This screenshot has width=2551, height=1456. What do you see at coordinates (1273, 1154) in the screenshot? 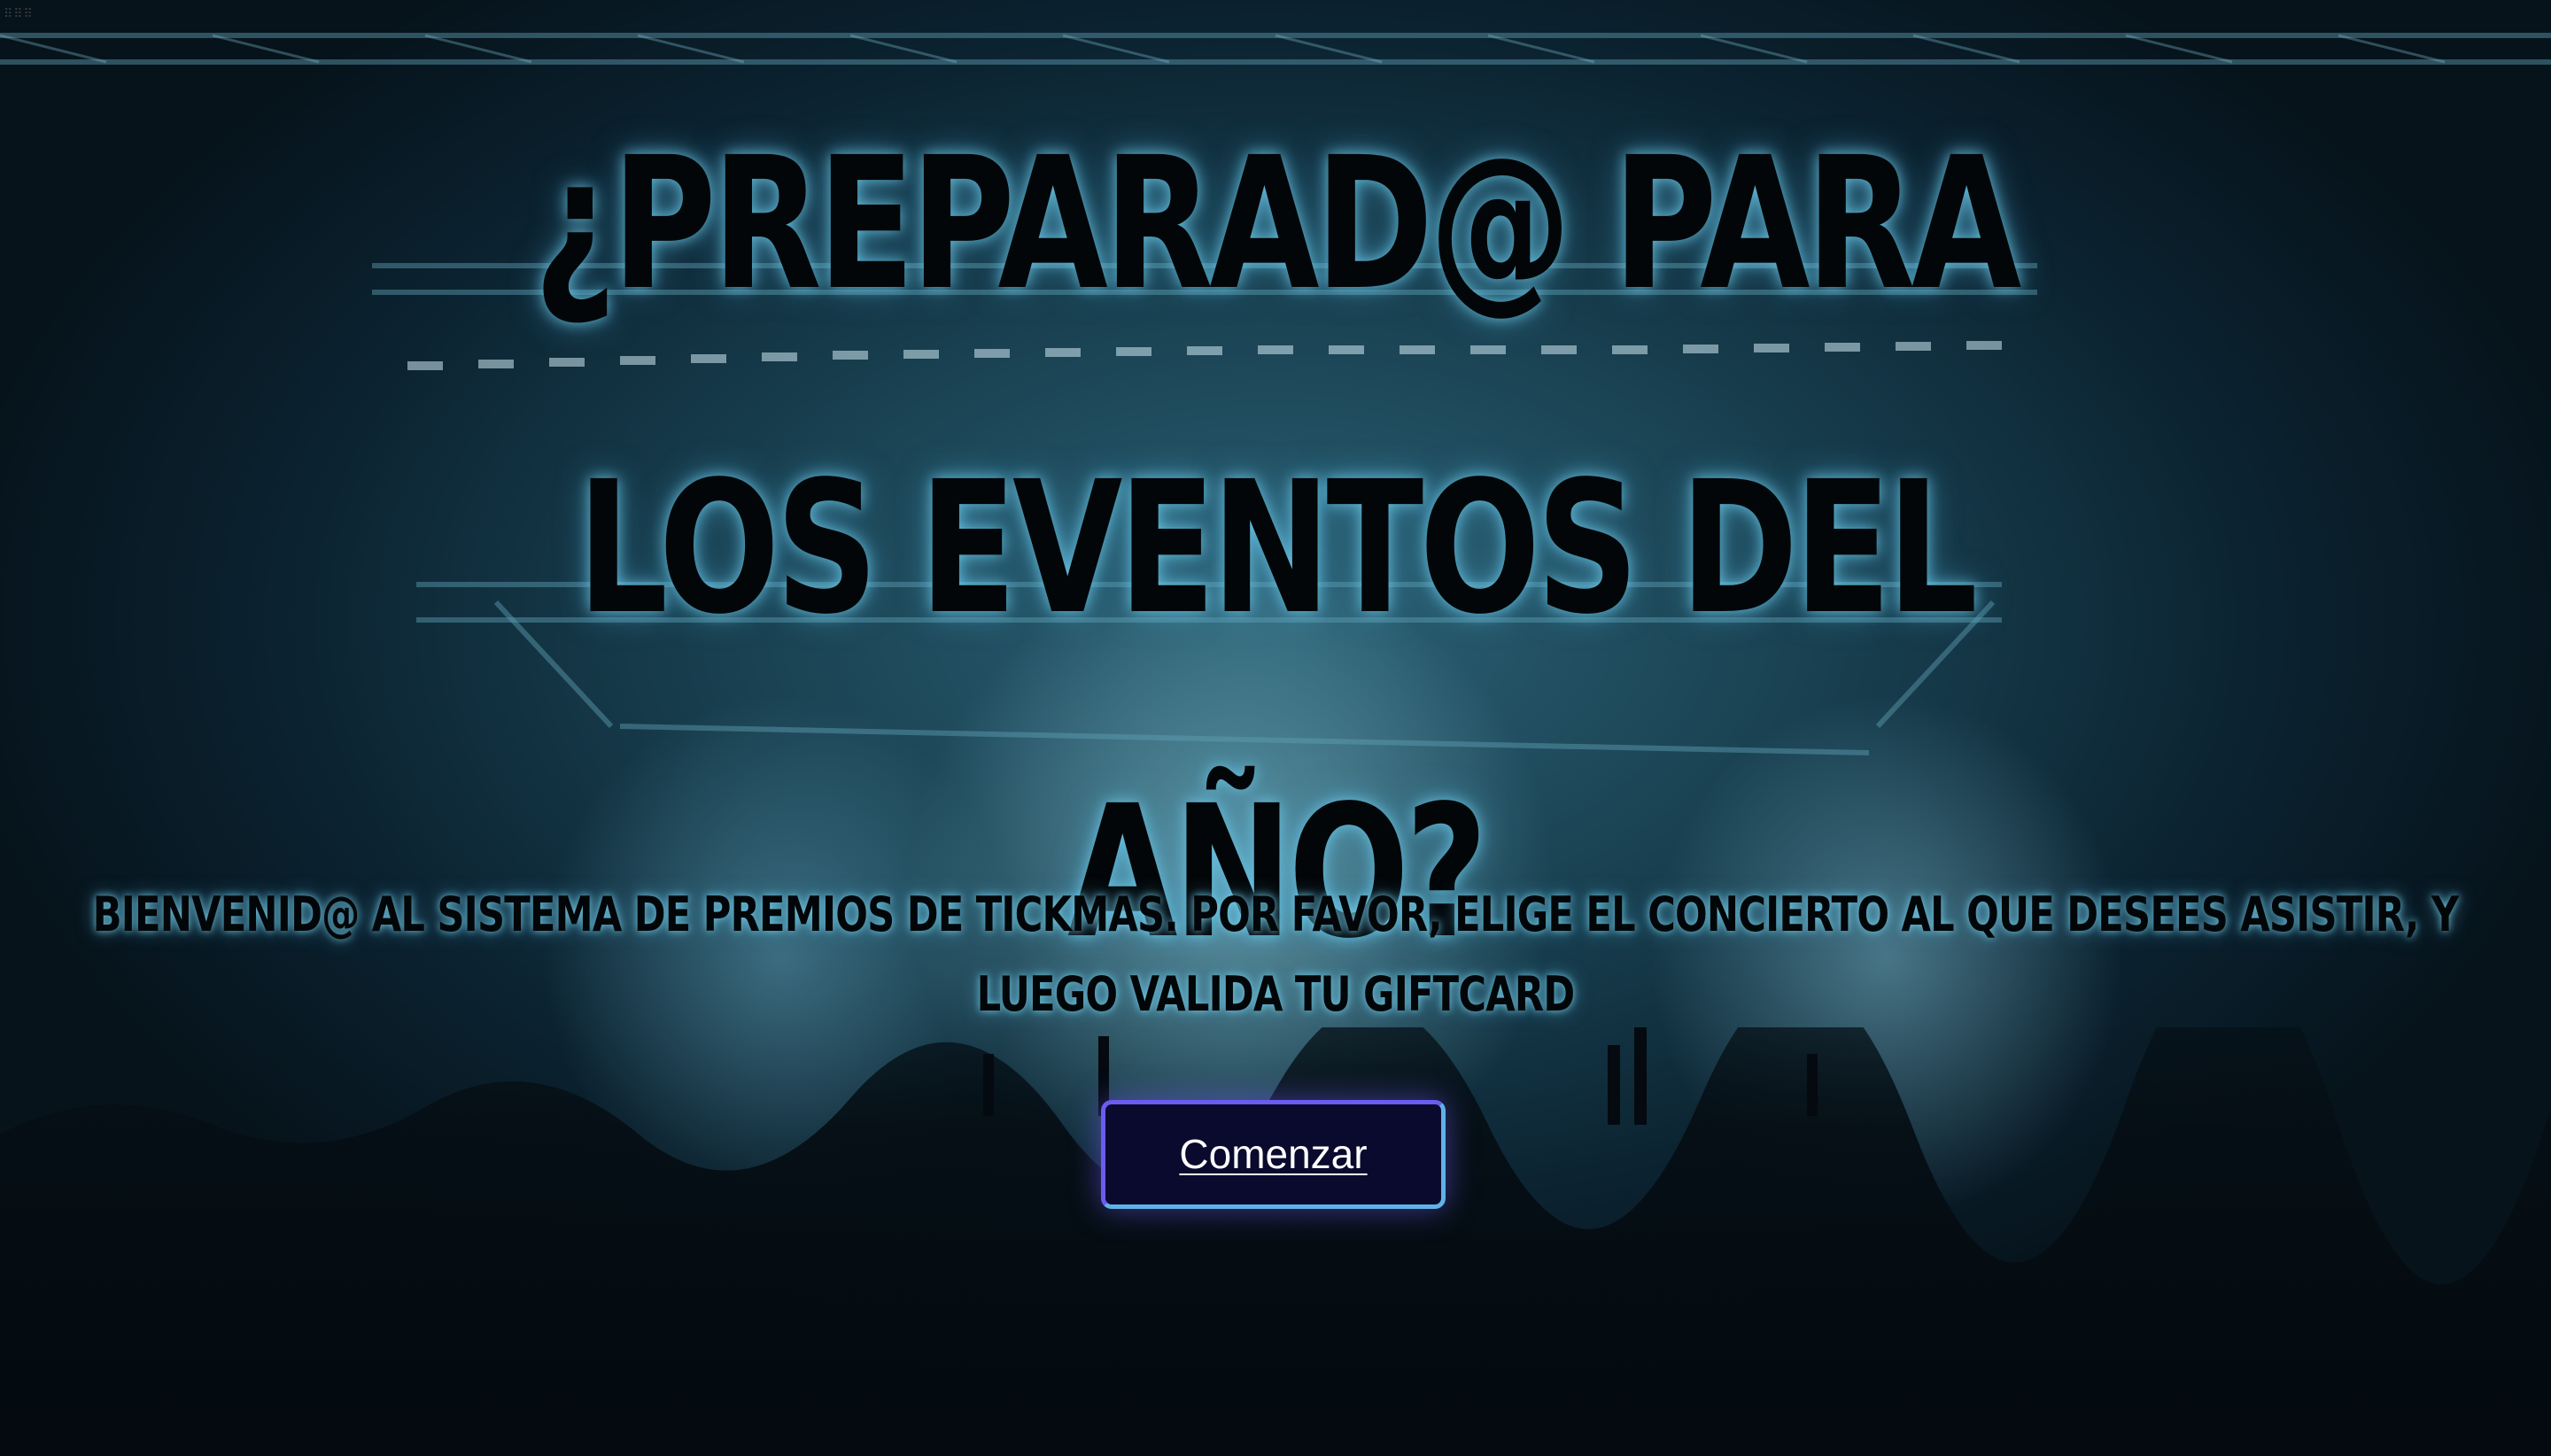
I see `start-button: Comenzar` at bounding box center [1273, 1154].